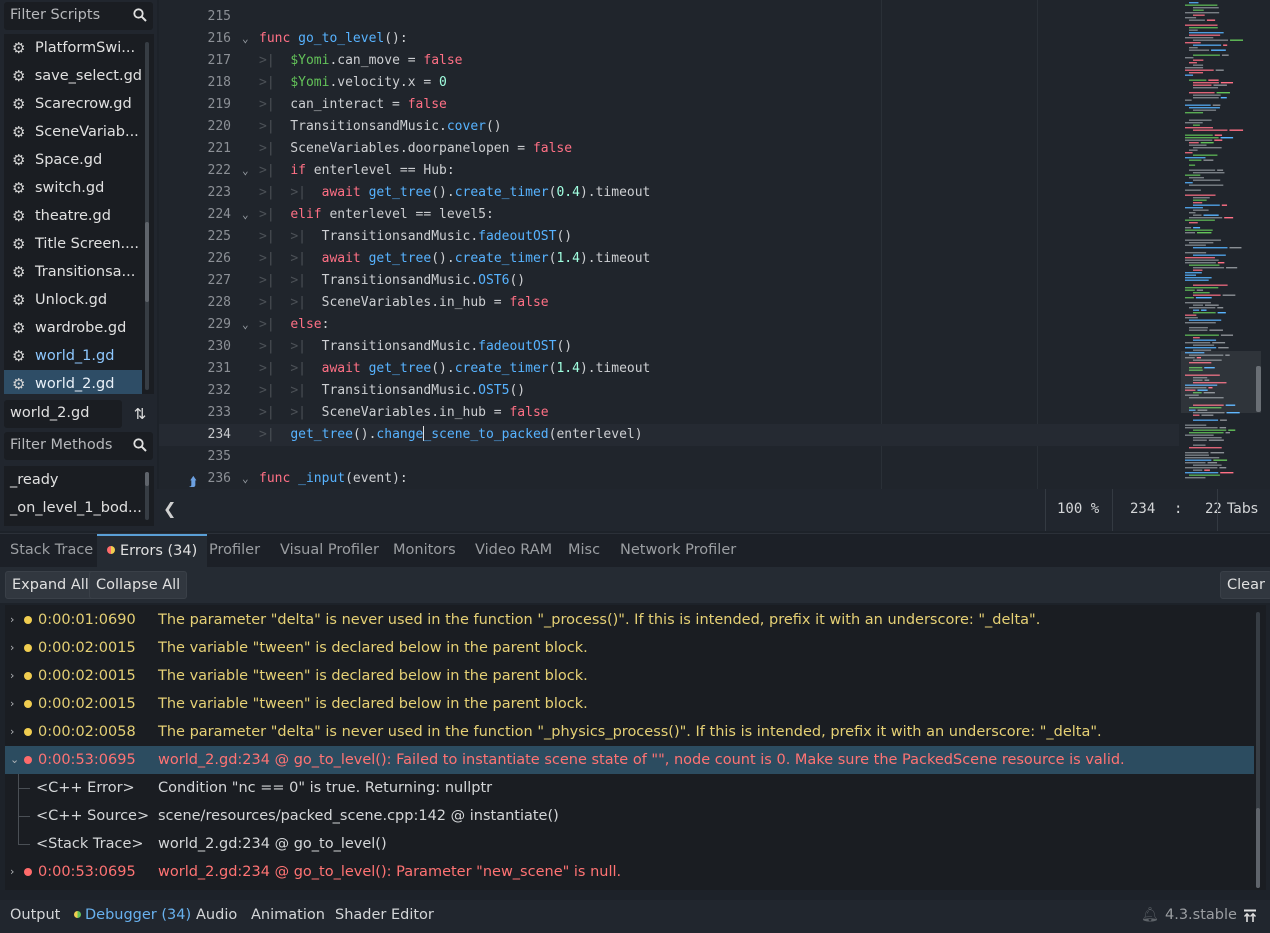 The image size is (1270, 933). I want to click on method-item: _ready, so click(73, 480).